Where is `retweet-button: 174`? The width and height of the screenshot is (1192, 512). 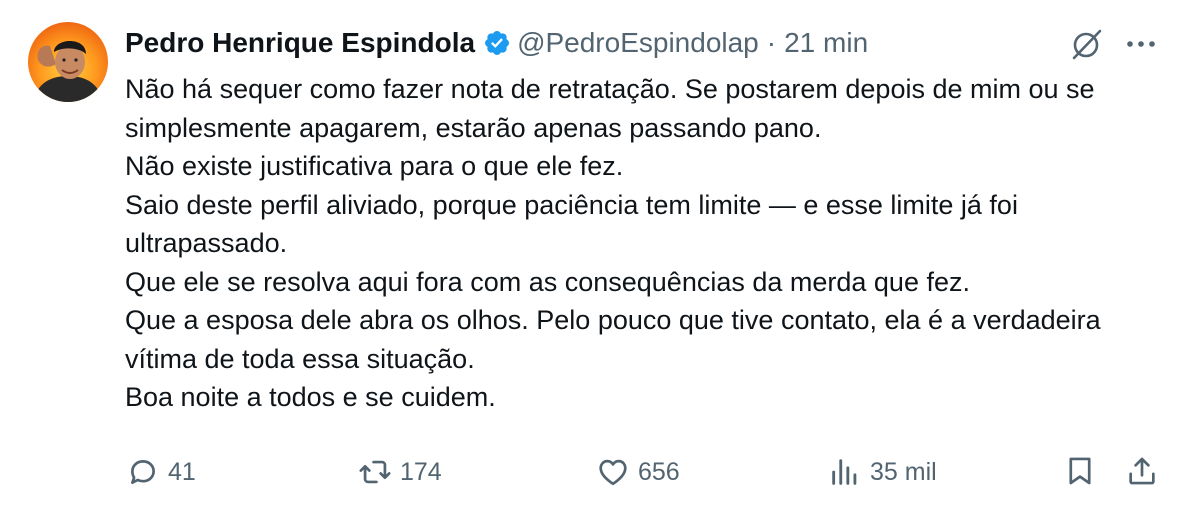
retweet-button: 174 is located at coordinates (400, 472).